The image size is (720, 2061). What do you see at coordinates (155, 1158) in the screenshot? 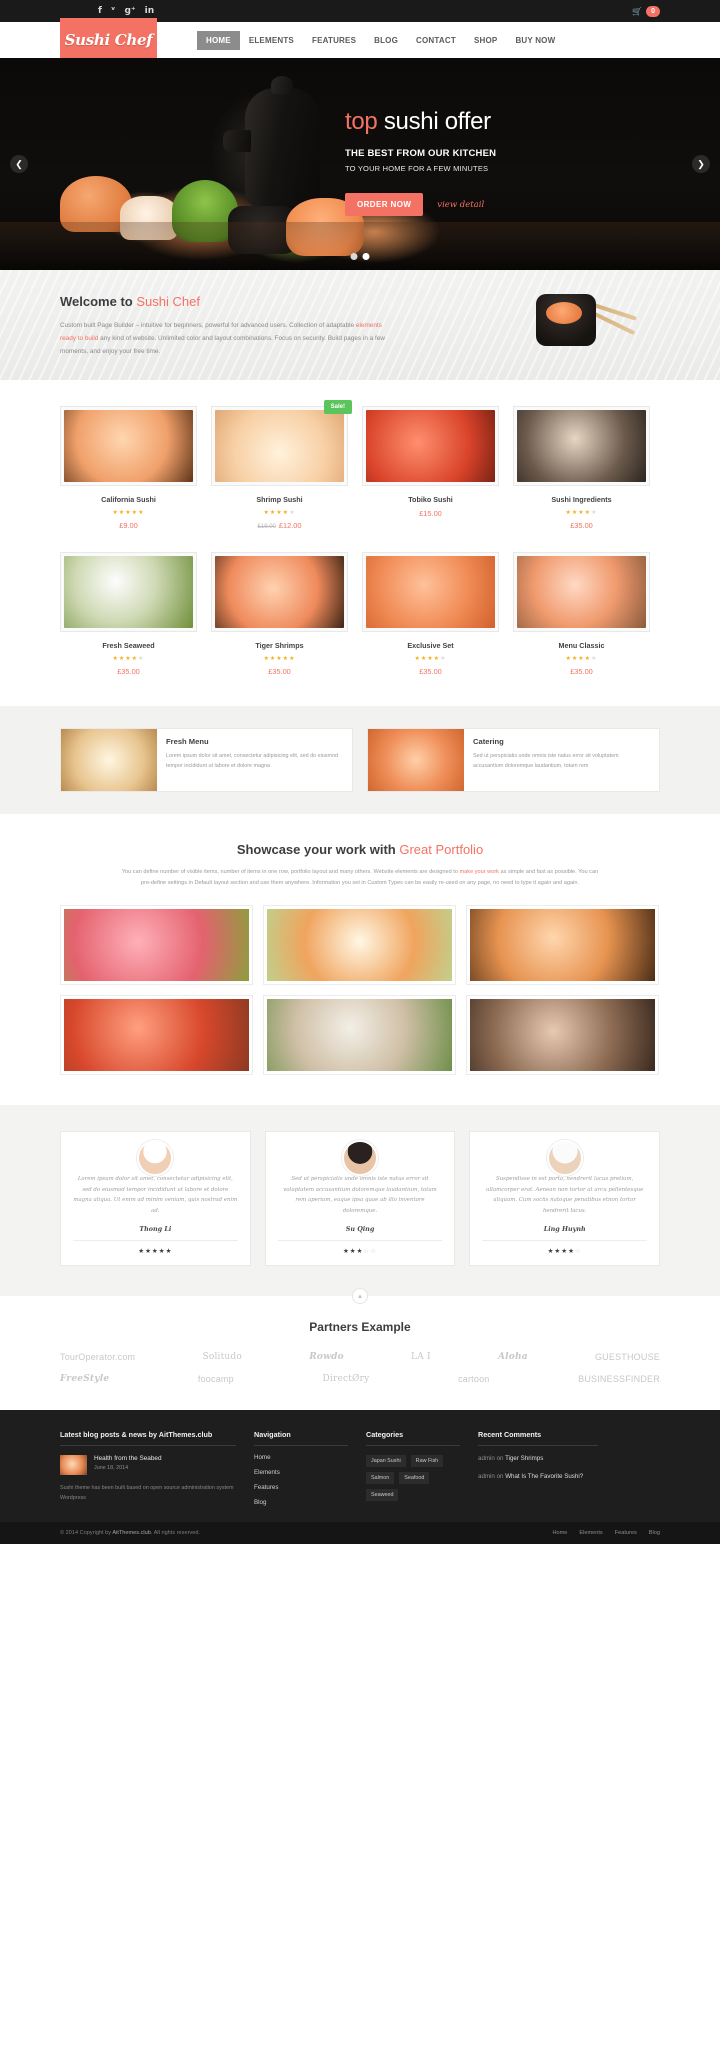
I see `avatar` at bounding box center [155, 1158].